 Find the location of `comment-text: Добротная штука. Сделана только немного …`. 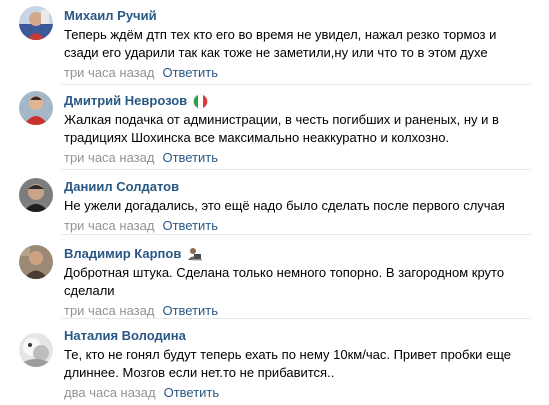

comment-text: Добротная штука. Сделана только немного … is located at coordinates (284, 281).